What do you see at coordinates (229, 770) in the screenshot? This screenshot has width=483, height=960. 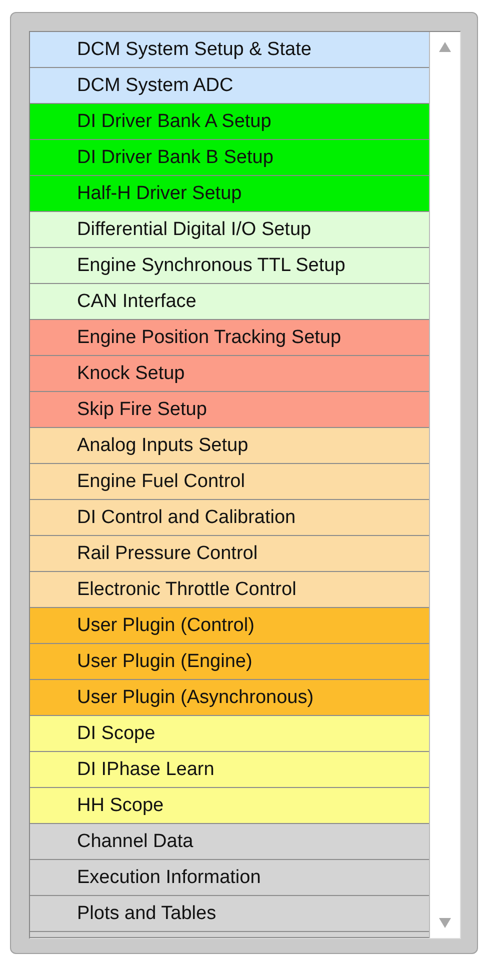 I see `list-item: DI IPhase Learn` at bounding box center [229, 770].